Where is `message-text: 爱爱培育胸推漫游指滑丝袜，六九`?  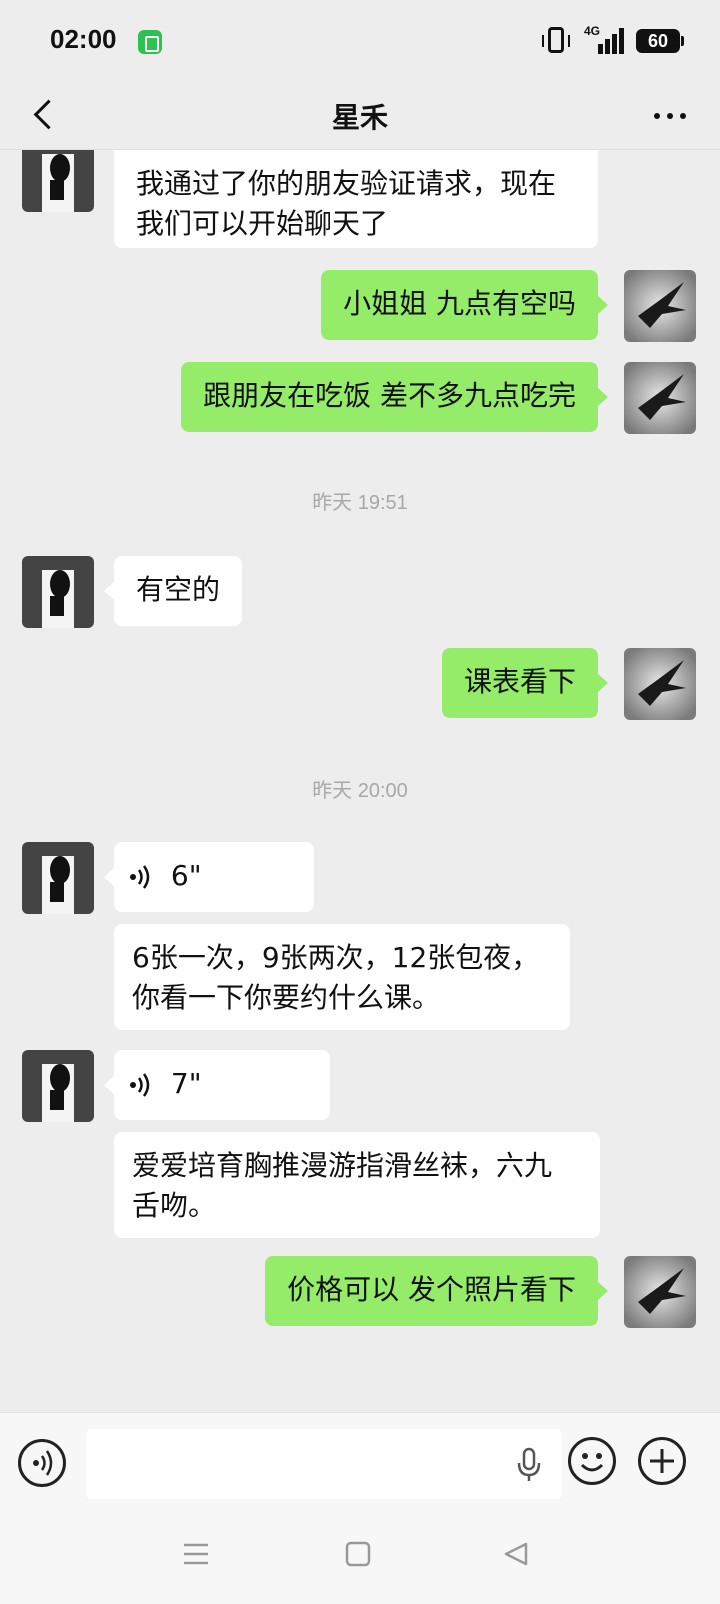 message-text: 爱爱培育胸推漫游指滑丝袜，六九 is located at coordinates (342, 1165).